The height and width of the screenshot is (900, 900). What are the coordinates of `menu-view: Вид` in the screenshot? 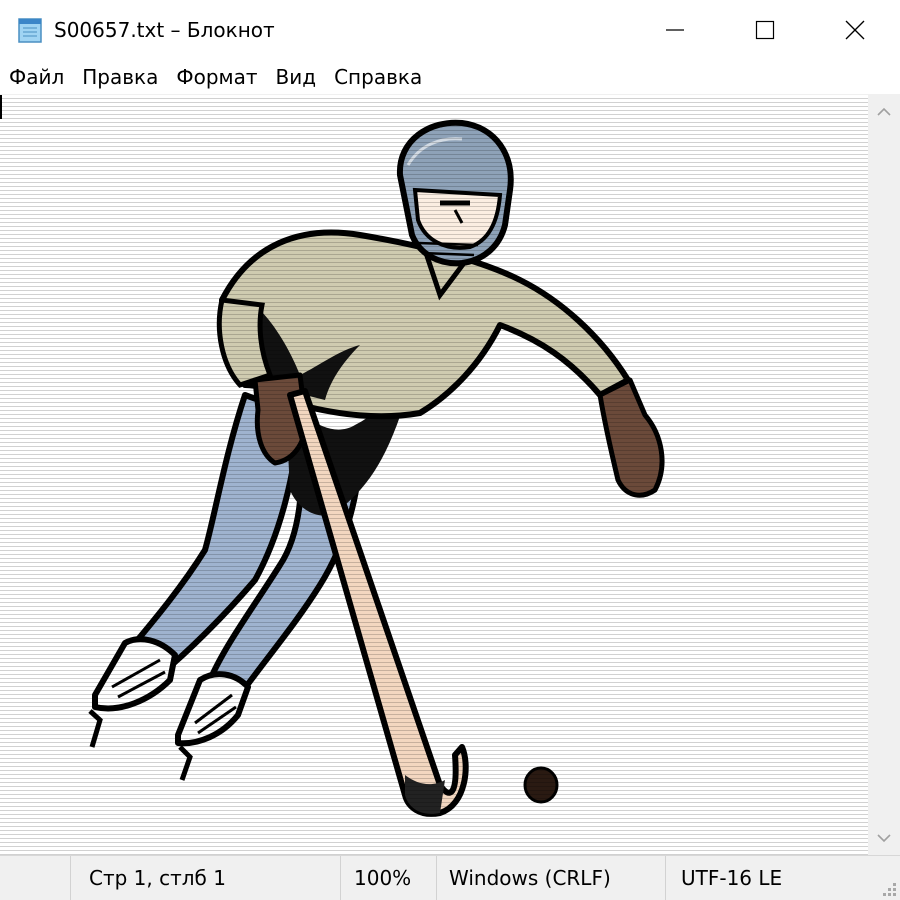 It's located at (295, 77).